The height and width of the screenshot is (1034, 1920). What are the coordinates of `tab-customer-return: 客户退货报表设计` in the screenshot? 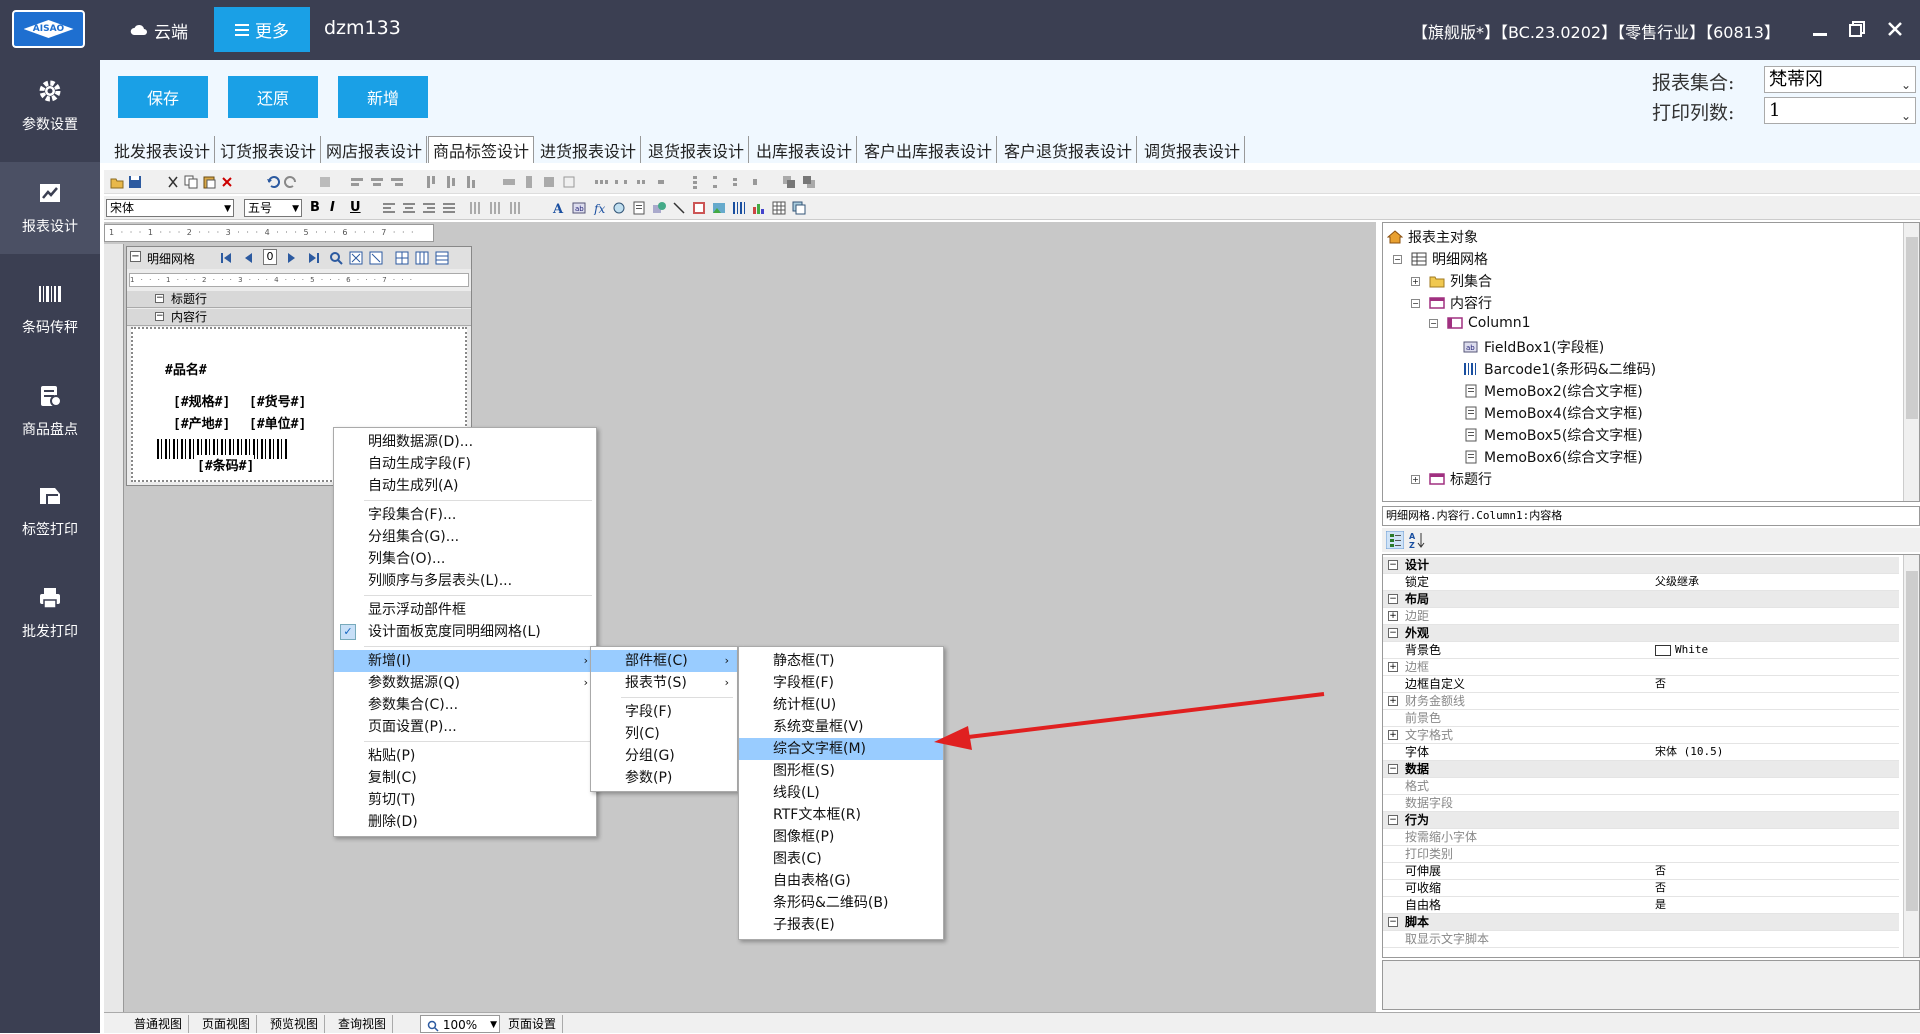 It's located at (1069, 149).